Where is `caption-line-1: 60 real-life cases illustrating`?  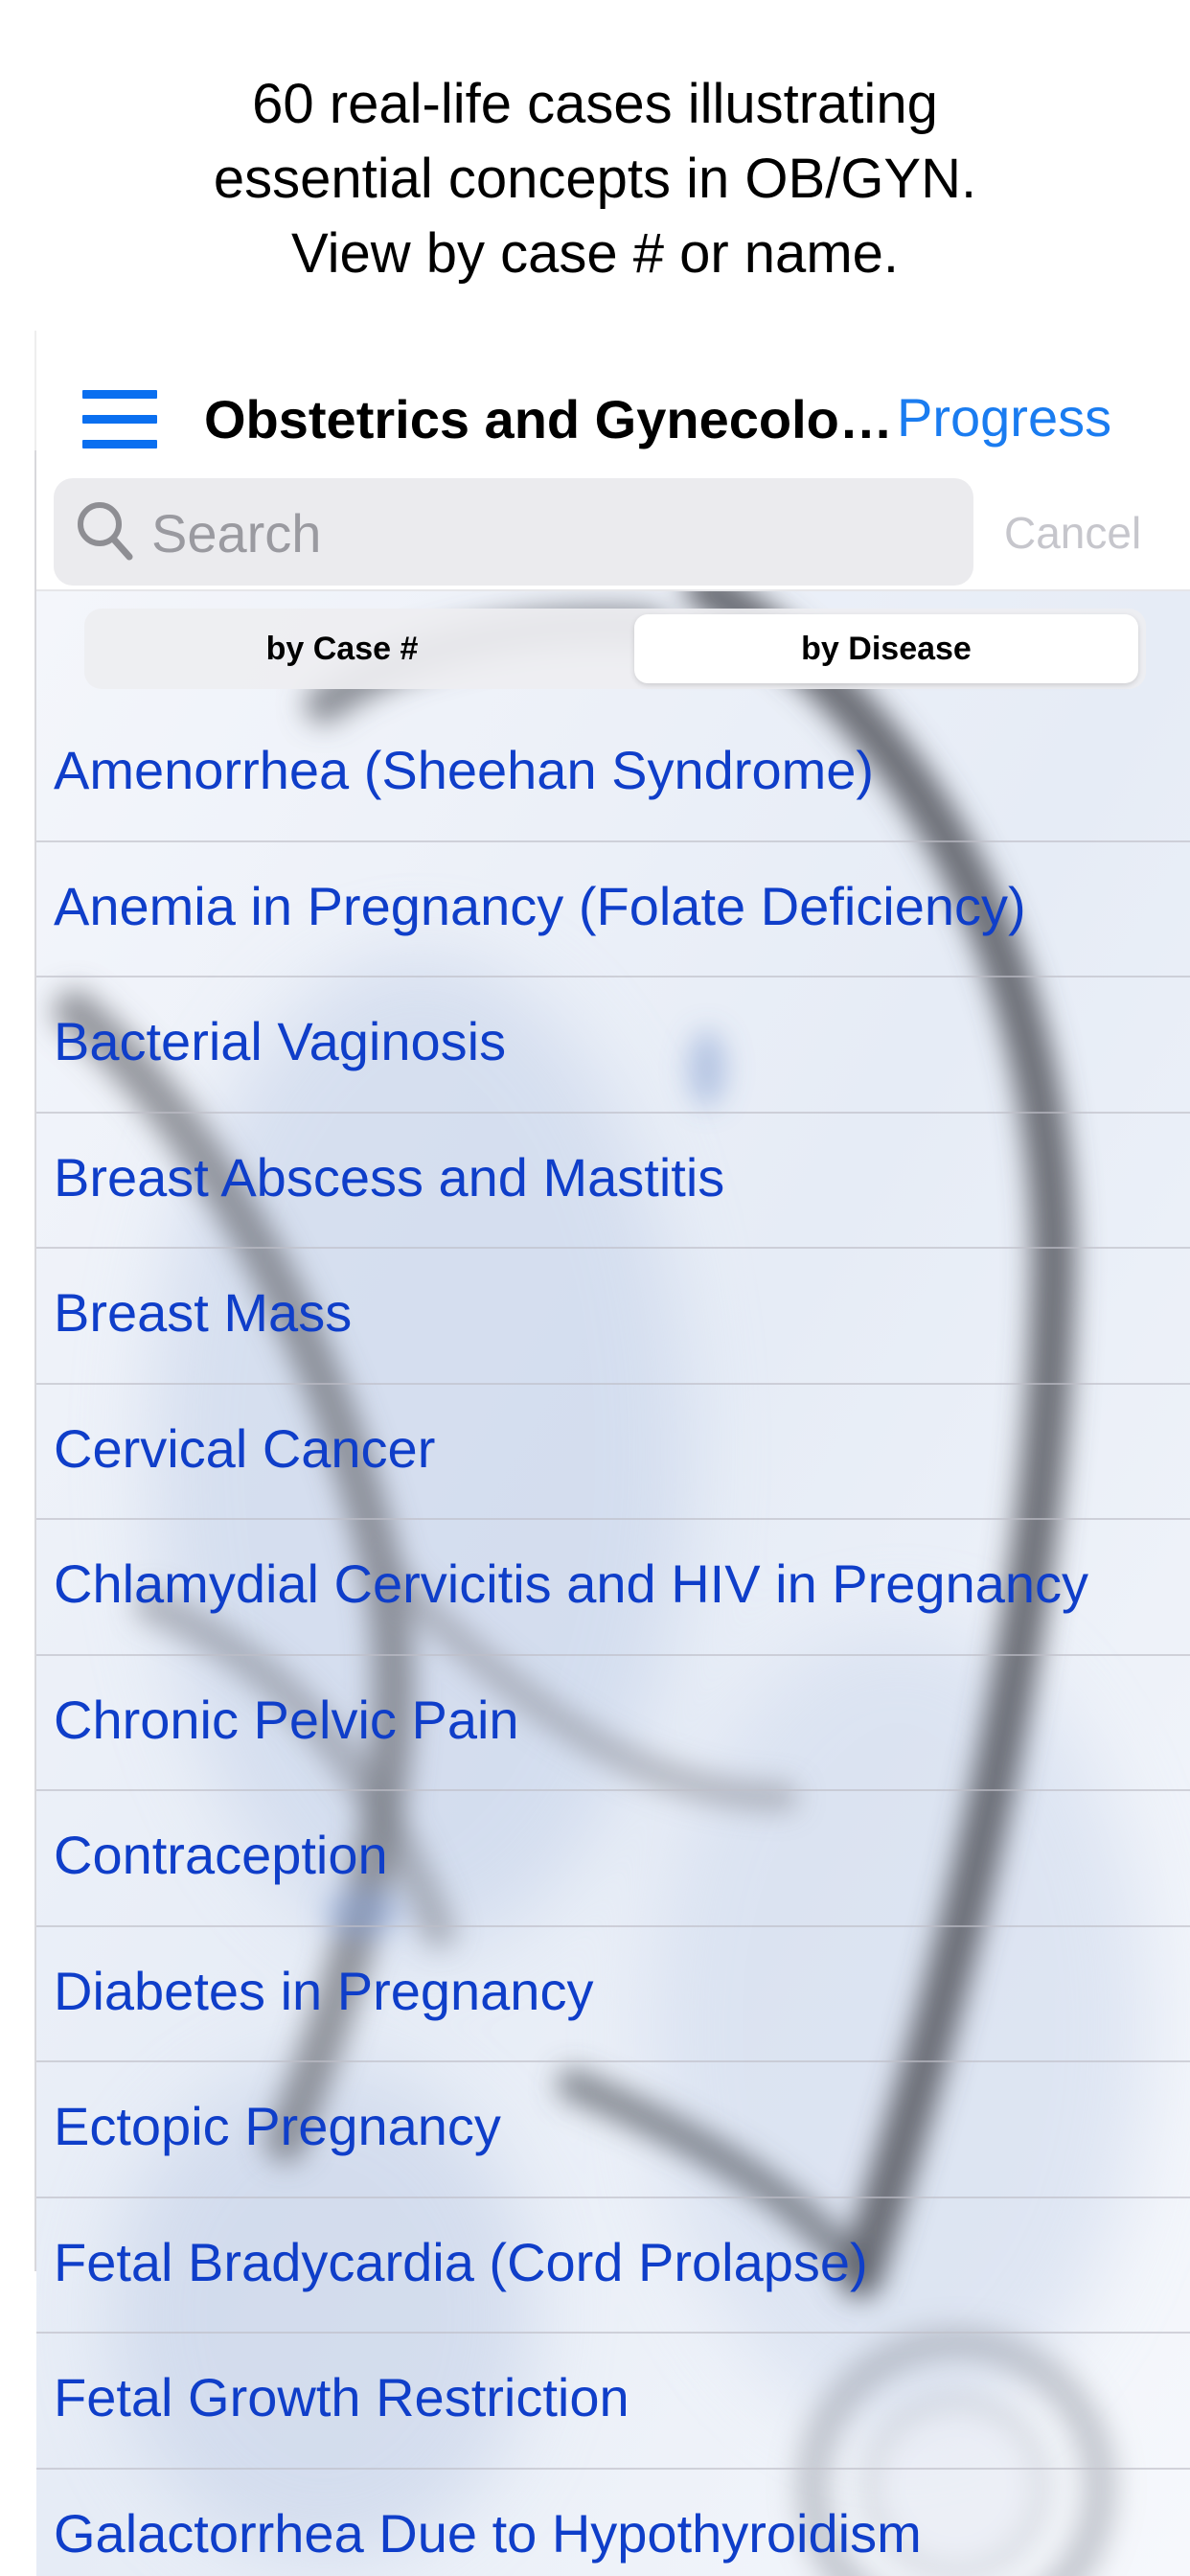 caption-line-1: 60 real-life cases illustrating is located at coordinates (595, 104).